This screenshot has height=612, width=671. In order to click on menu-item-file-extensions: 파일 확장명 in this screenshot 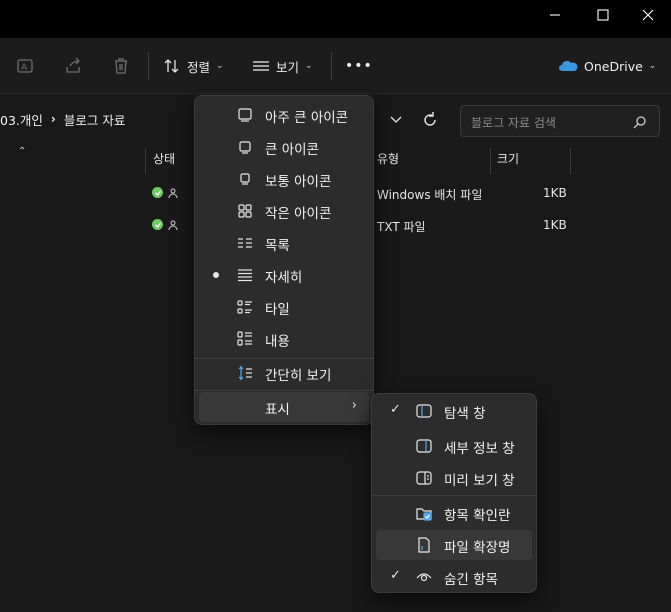, I will do `click(454, 545)`.